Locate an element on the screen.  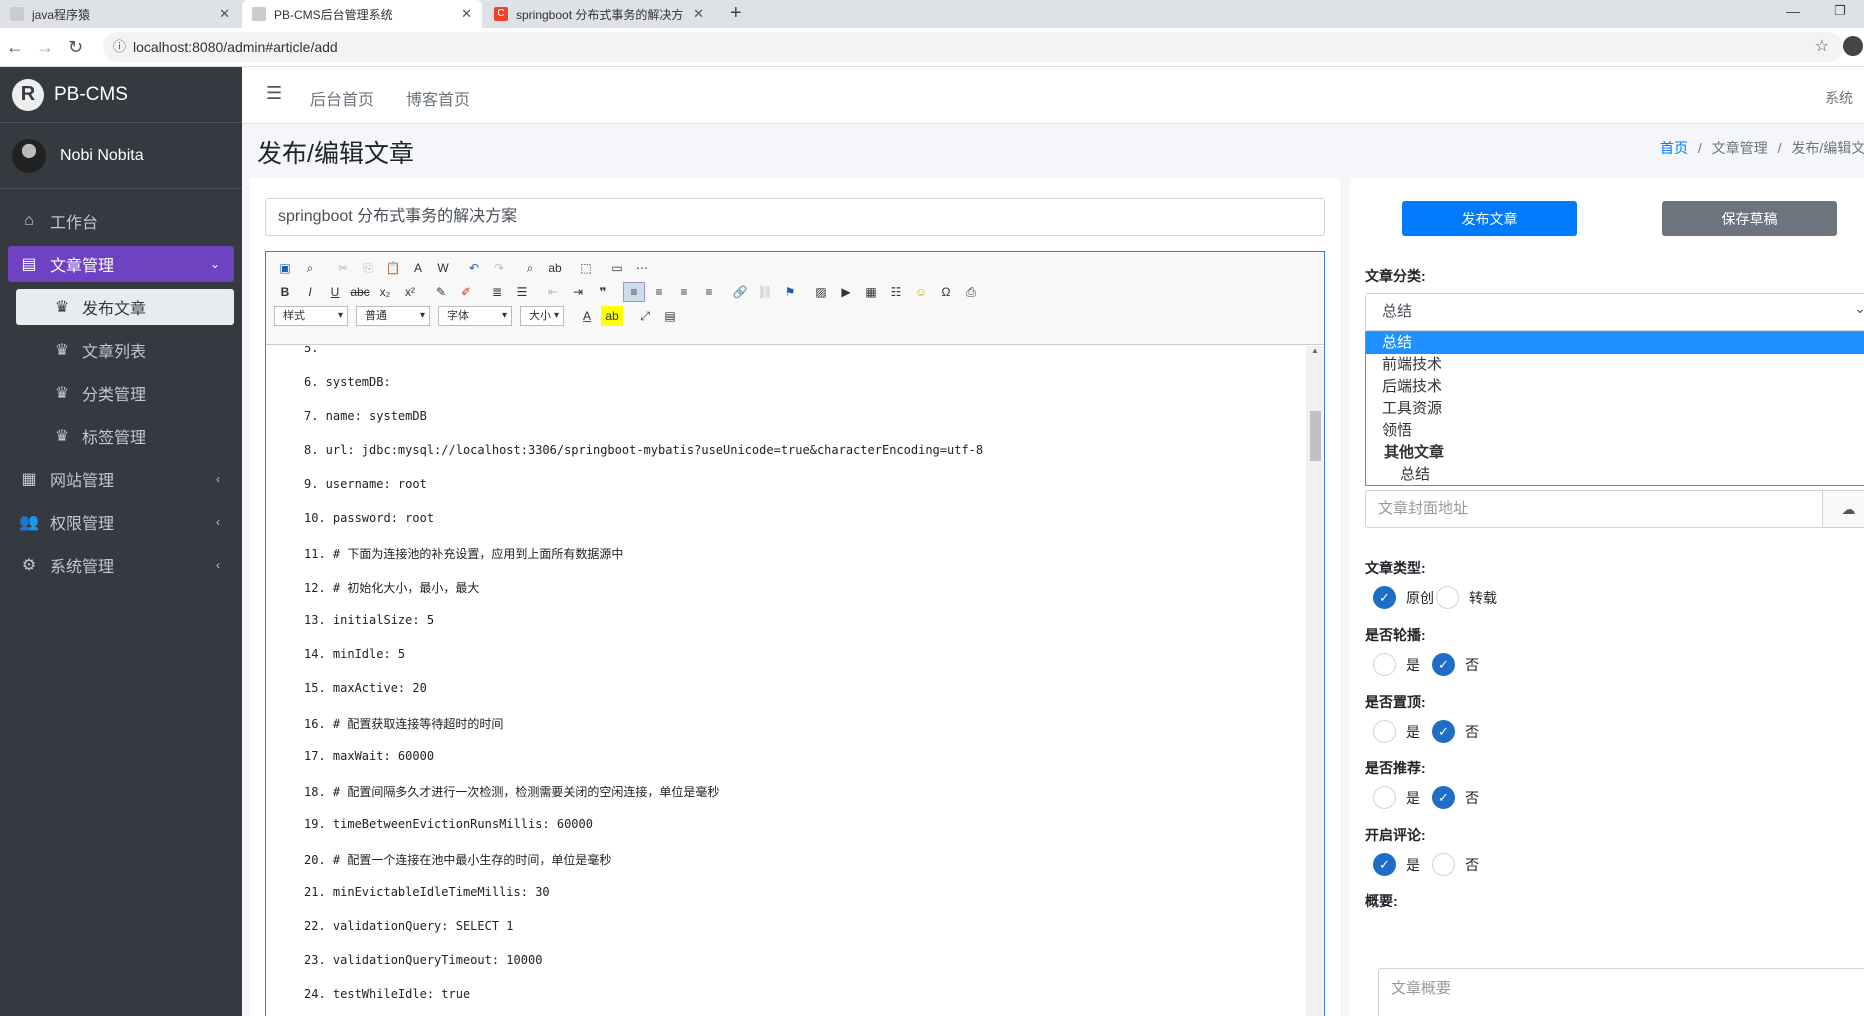
sidebar-item-dashboard: ⌂ 工作台 is located at coordinates (121, 221).